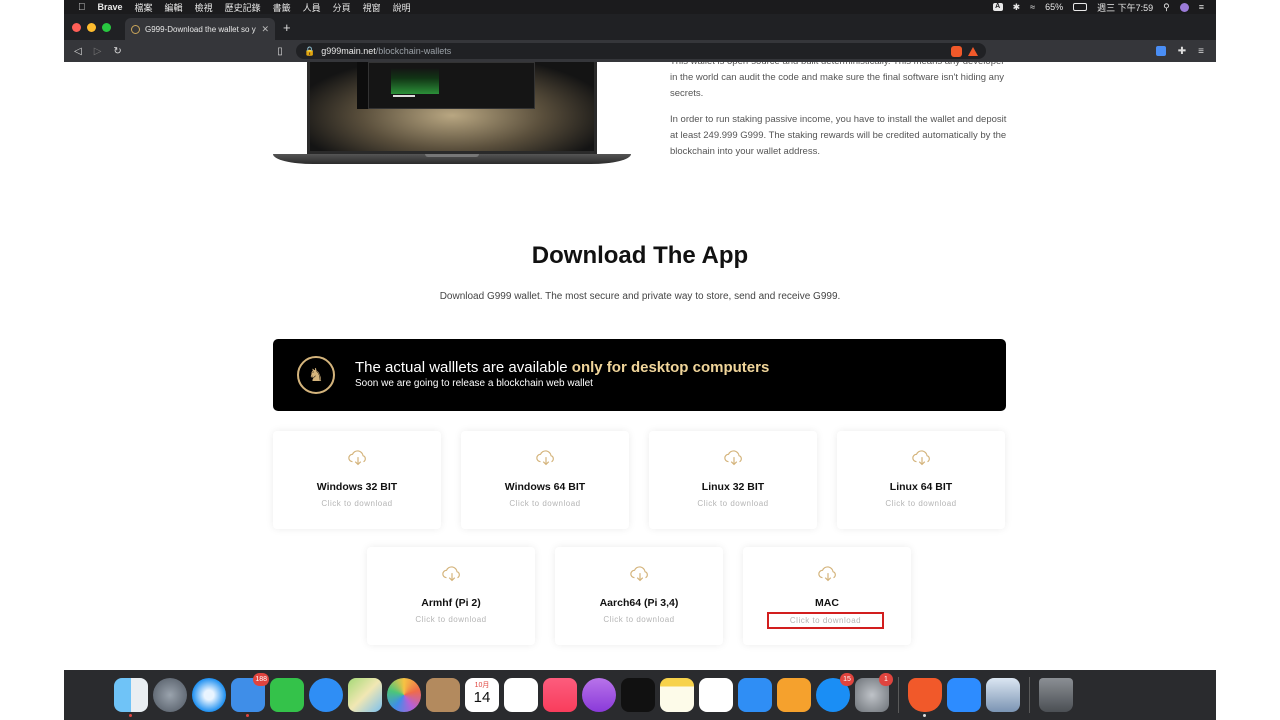  I want to click on card-title: Aarch64 (Pi 3,4), so click(639, 603).